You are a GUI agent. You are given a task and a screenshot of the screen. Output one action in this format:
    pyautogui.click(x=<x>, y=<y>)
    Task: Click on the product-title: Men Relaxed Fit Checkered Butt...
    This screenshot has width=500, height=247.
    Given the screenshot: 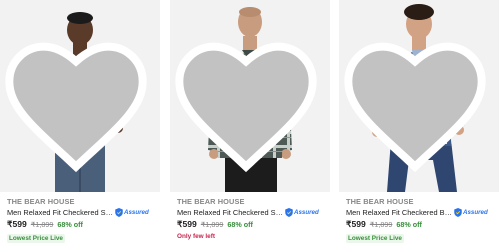 What is the action you would take?
    pyautogui.click(x=399, y=212)
    